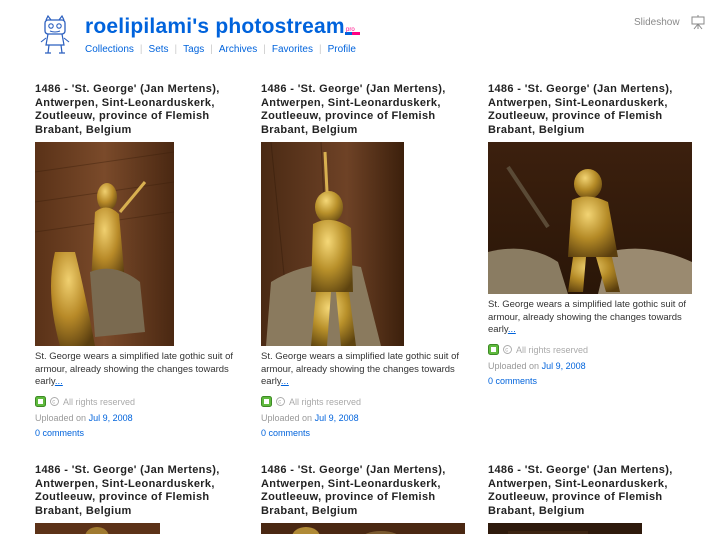 The width and height of the screenshot is (718, 534). I want to click on slideshow-icon, so click(698, 22).